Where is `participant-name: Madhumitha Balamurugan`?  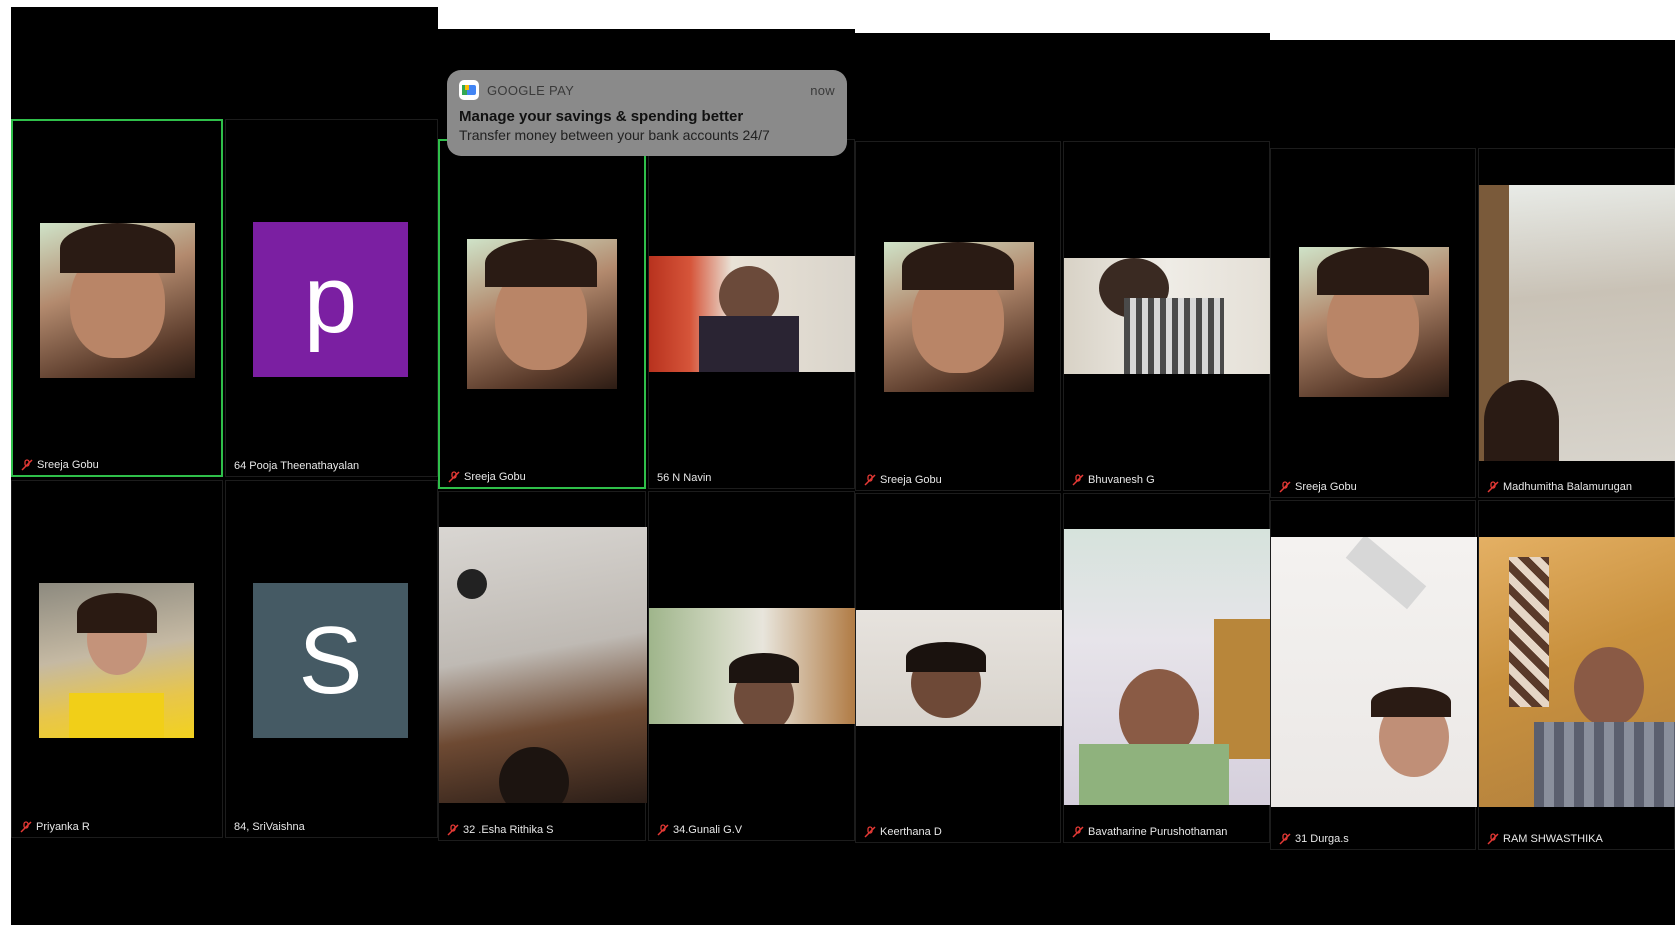
participant-name: Madhumitha Balamurugan is located at coordinates (1568, 487).